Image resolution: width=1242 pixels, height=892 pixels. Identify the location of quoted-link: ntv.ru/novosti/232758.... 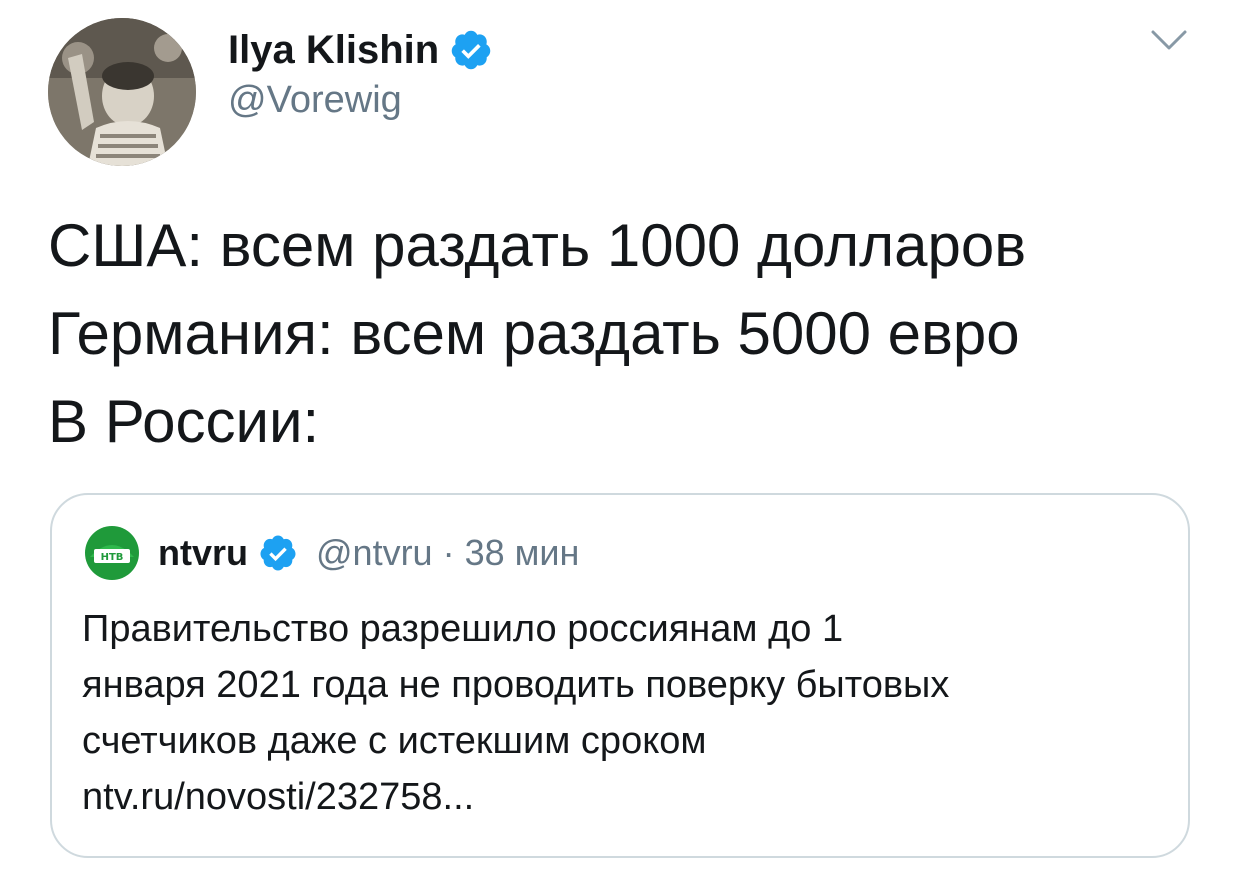
(622, 797).